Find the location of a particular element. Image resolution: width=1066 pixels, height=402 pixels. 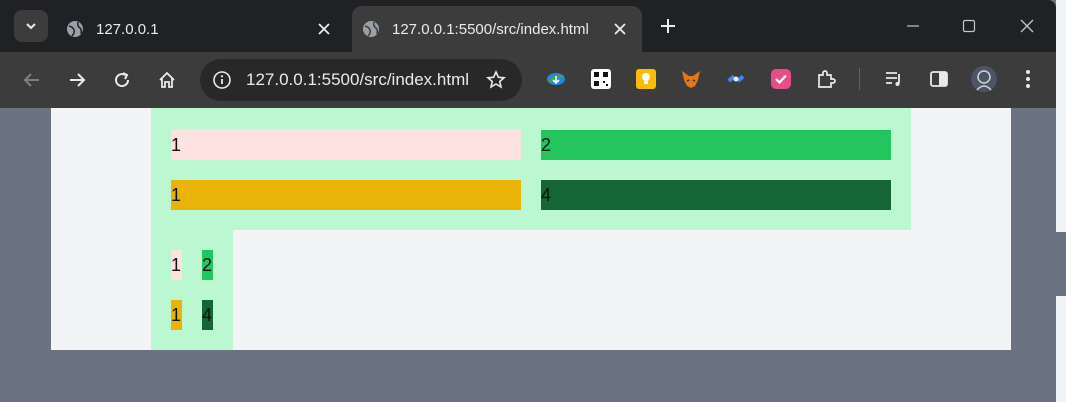

browser-toolbar: 127.0.0.1:5500/src/index.html is located at coordinates (528, 80).